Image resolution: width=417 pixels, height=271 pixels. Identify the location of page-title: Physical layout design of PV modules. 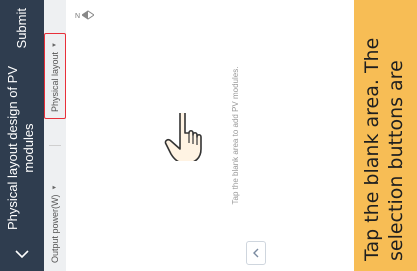
(20, 148).